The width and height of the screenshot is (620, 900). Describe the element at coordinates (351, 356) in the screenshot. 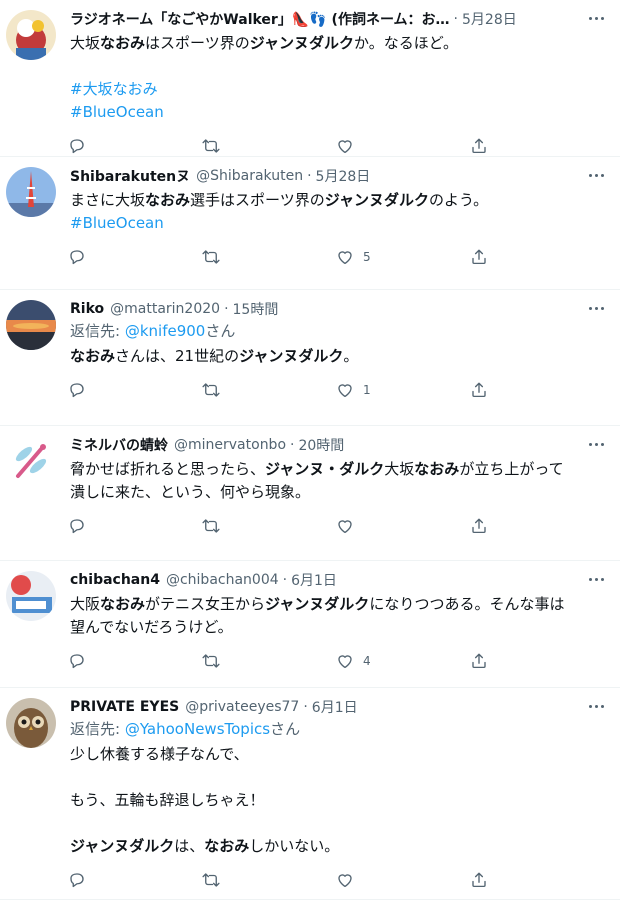

I see `text-run: 。` at that location.